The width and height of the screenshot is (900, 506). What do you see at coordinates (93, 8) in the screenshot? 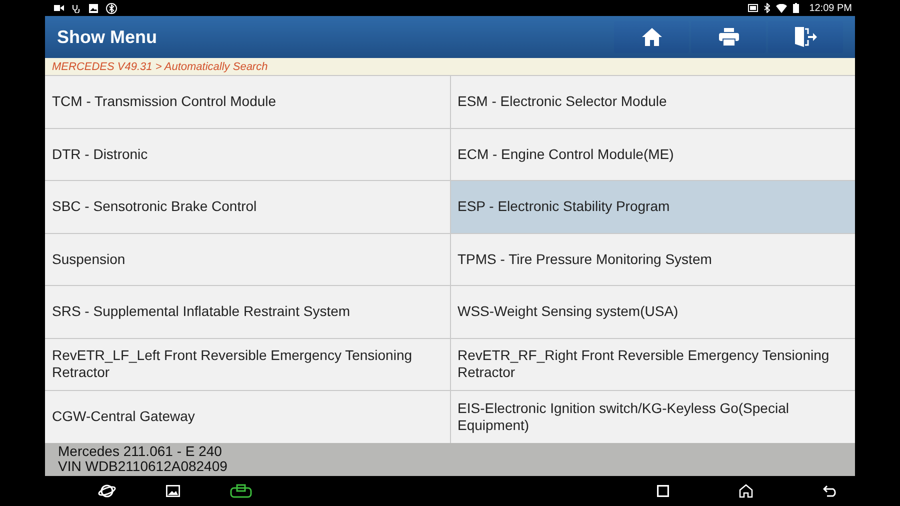
I see `image-icon` at bounding box center [93, 8].